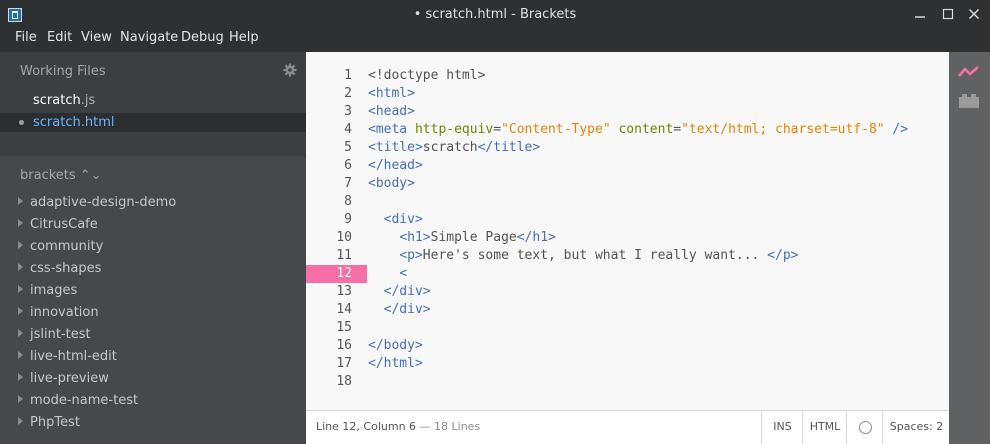 The image size is (990, 444). What do you see at coordinates (391, 112) in the screenshot?
I see `code-line: <head>` at bounding box center [391, 112].